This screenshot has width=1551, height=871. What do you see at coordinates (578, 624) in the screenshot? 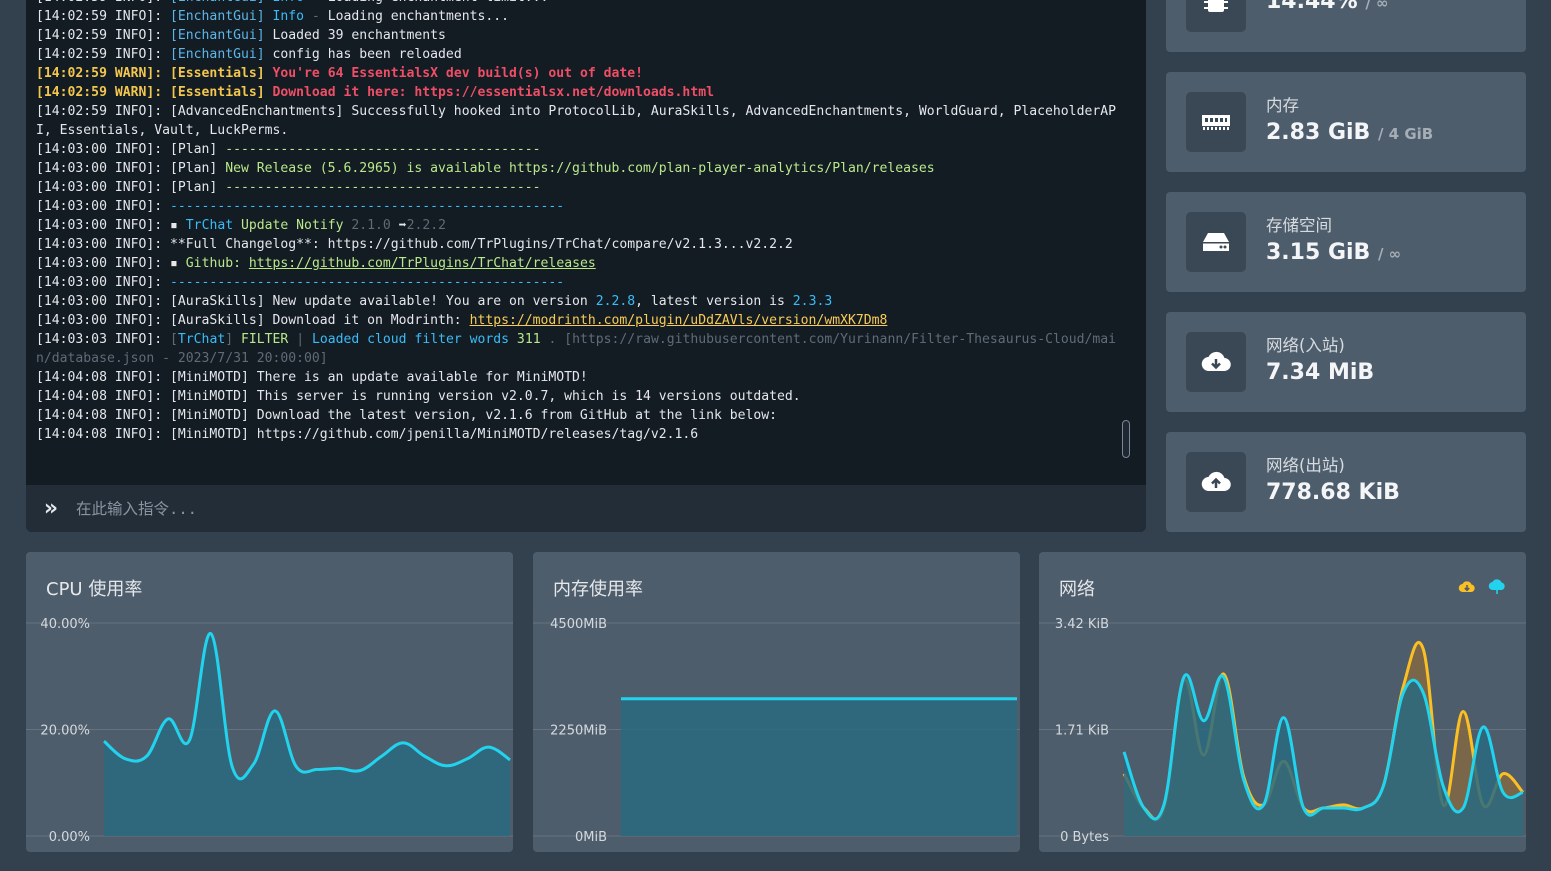
I see `y-tick-label: 4500MiB` at bounding box center [578, 624].